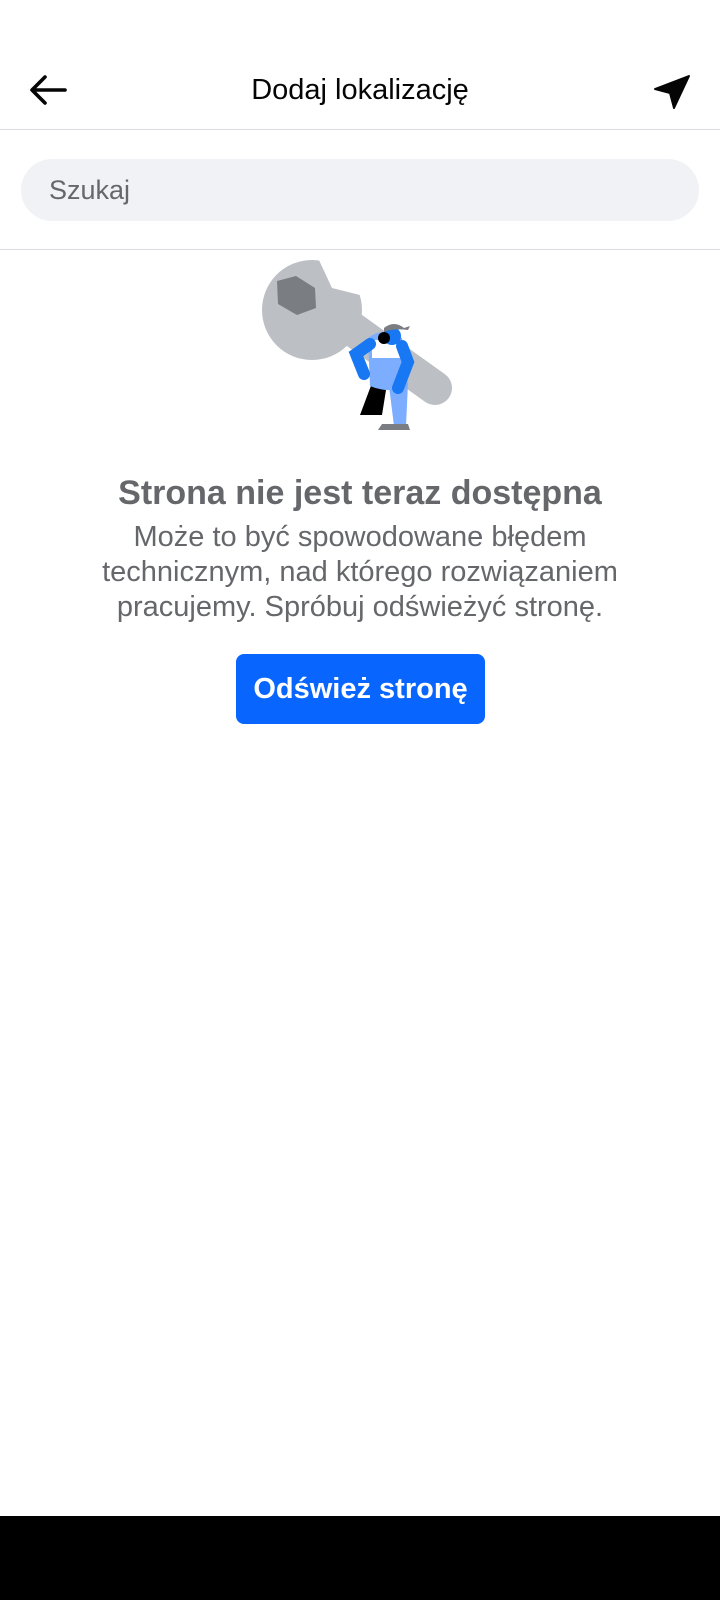  I want to click on navigation-arrow-icon, so click(672, 92).